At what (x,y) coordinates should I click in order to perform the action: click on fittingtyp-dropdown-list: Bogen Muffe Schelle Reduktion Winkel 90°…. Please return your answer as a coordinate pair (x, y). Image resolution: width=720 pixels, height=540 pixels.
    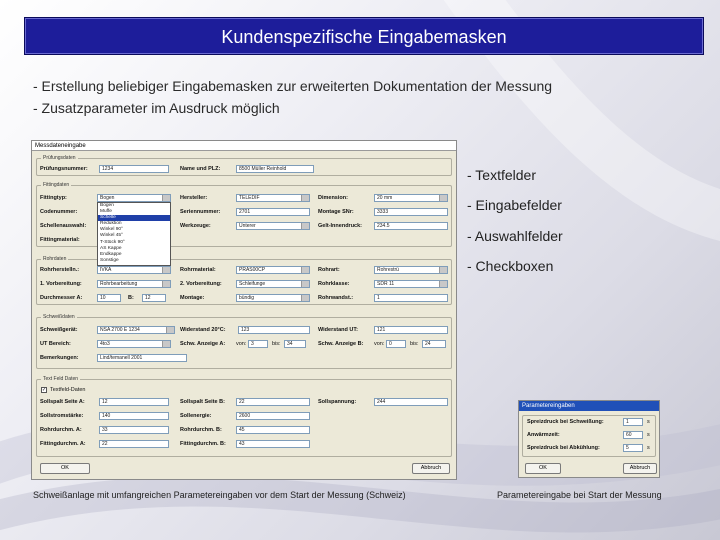
    Looking at the image, I should click on (134, 234).